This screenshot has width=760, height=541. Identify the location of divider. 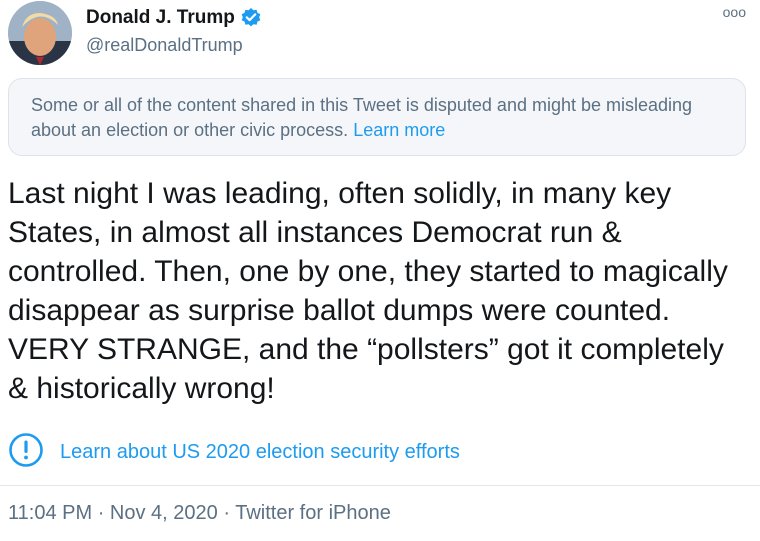
(380, 485).